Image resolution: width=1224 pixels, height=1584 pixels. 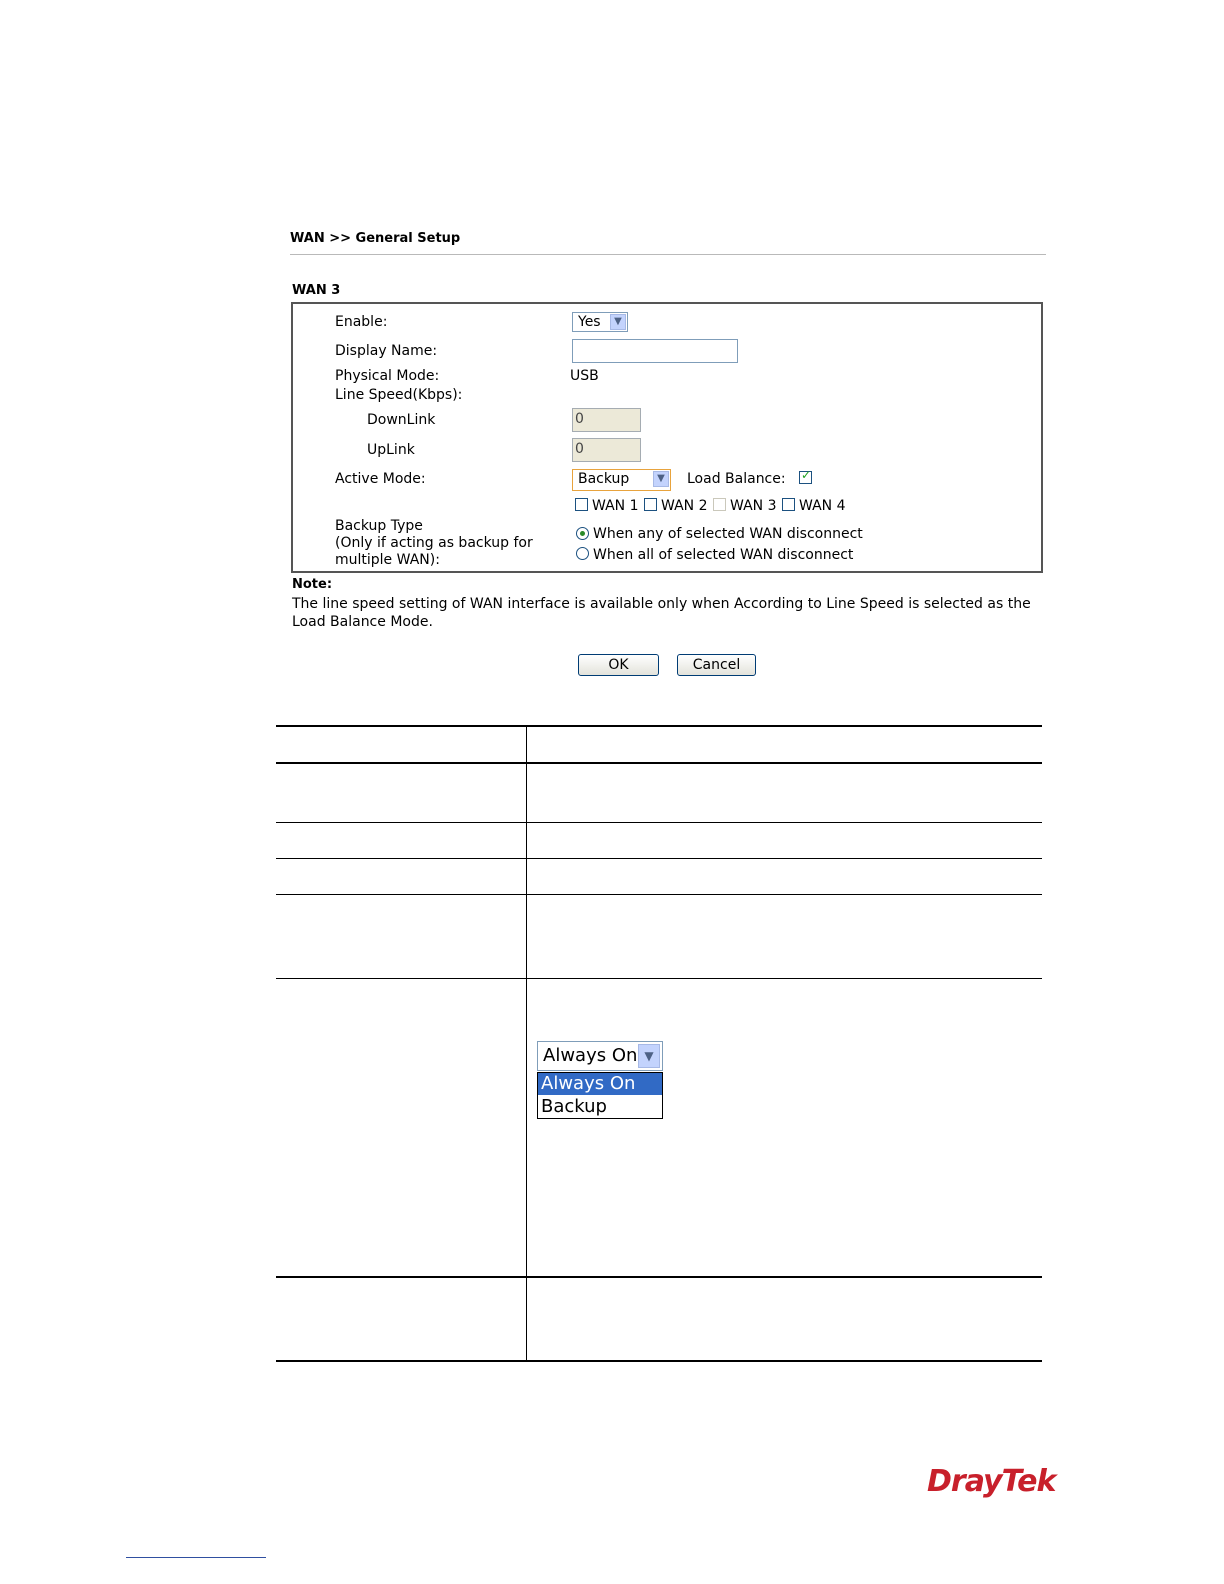 What do you see at coordinates (618, 665) in the screenshot?
I see `ok-button: OK` at bounding box center [618, 665].